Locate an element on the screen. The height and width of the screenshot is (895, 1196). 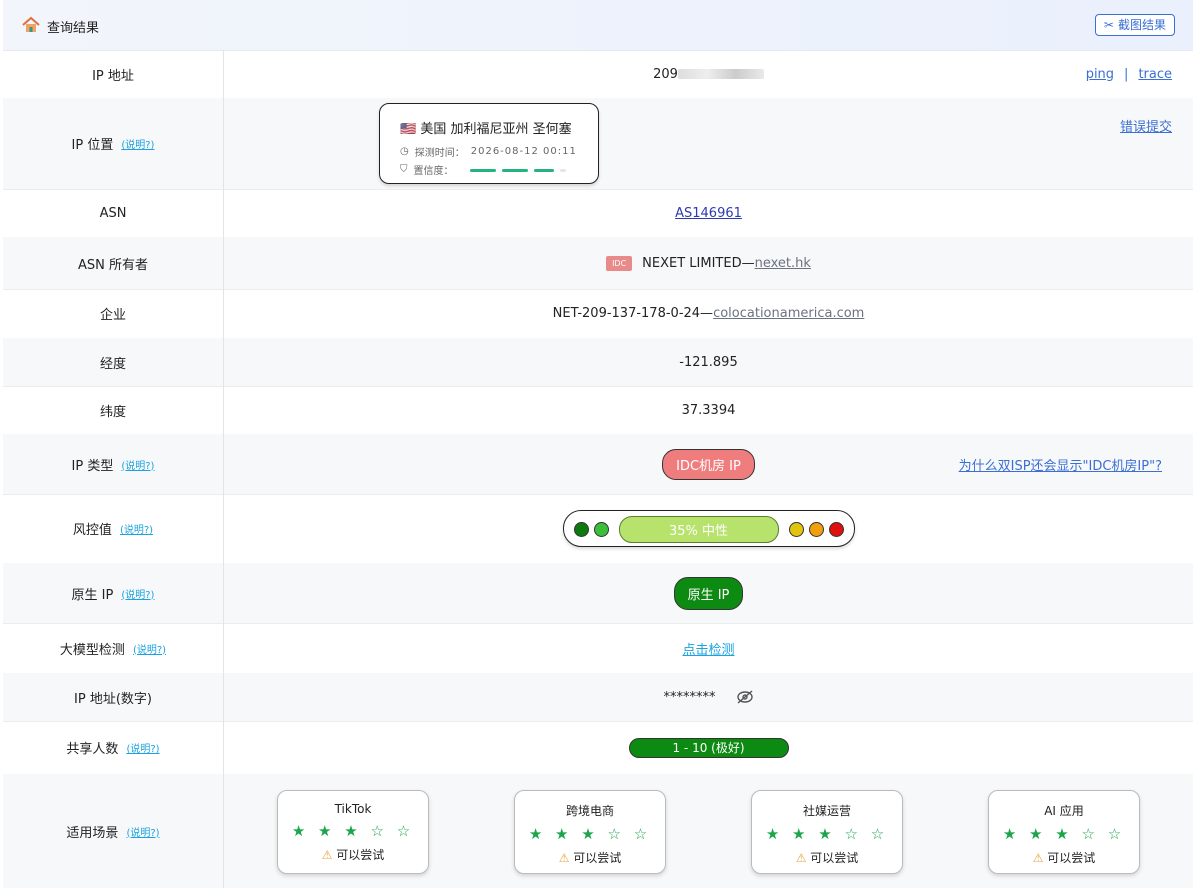
screenshot-button: ✂ 截图结果 is located at coordinates (1134, 25).